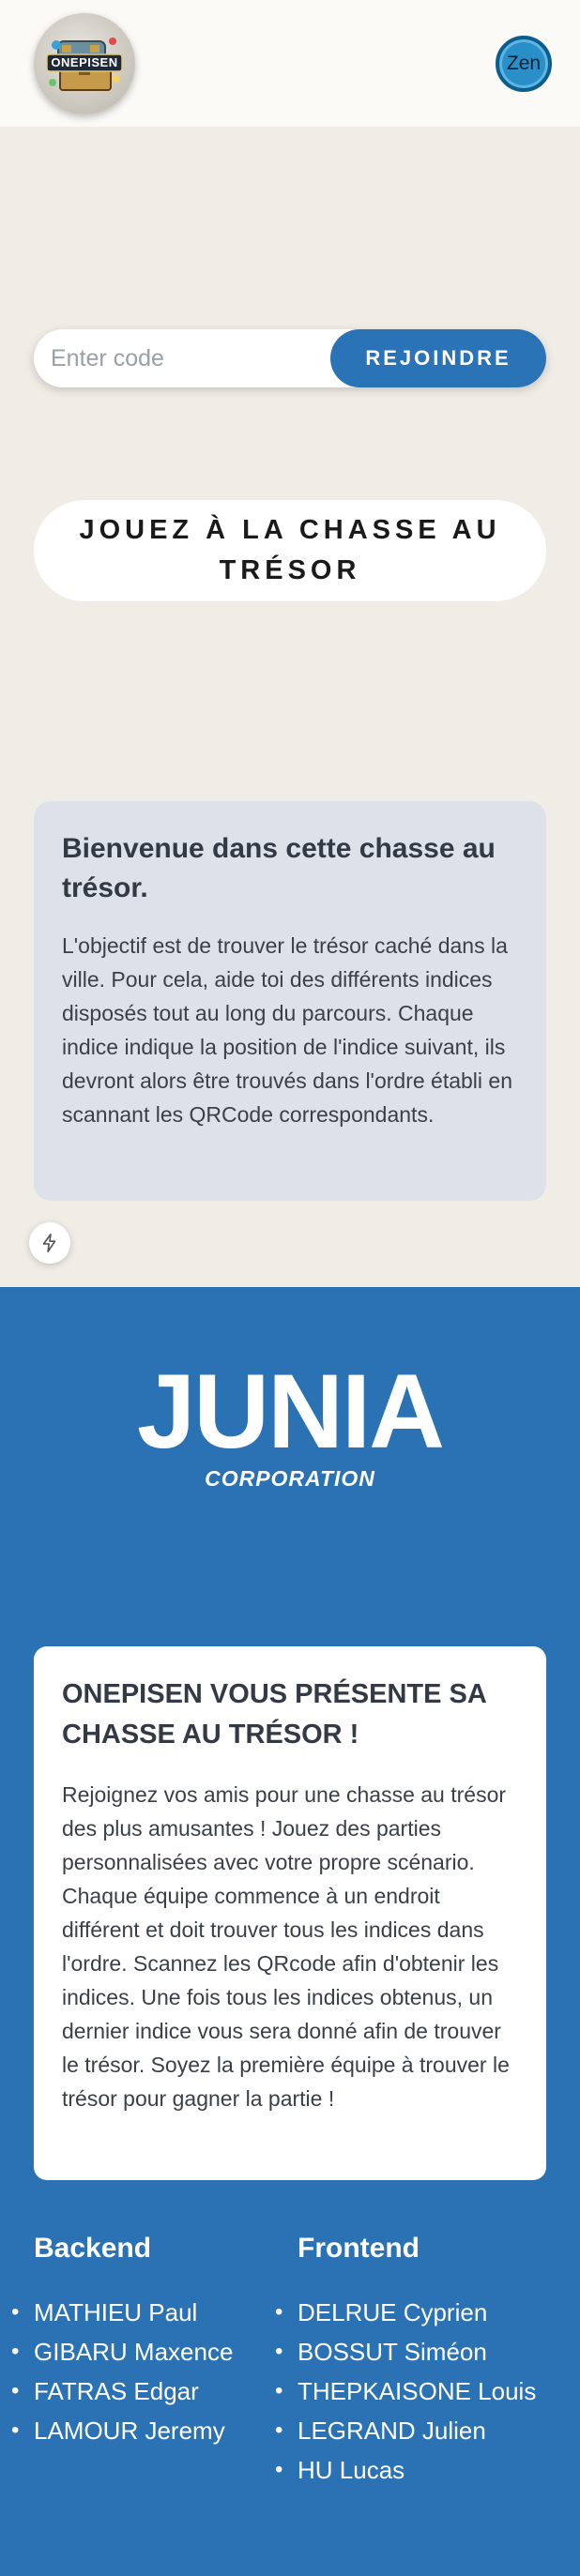  What do you see at coordinates (405, 2470) in the screenshot?
I see `list-item: HU Lucas` at bounding box center [405, 2470].